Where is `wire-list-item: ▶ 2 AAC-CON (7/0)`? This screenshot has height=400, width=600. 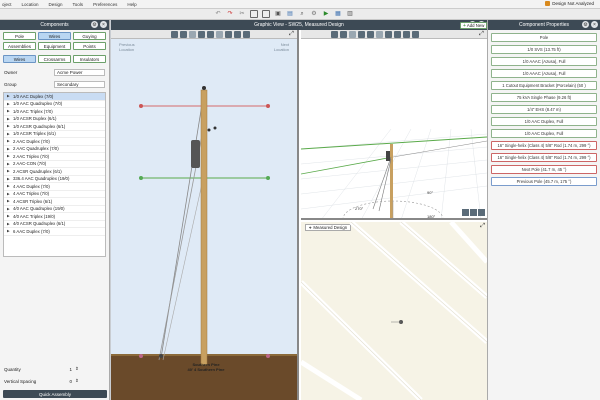 wire-list-item: ▶ 2 AAC-CON (7/0) is located at coordinates (54, 164).